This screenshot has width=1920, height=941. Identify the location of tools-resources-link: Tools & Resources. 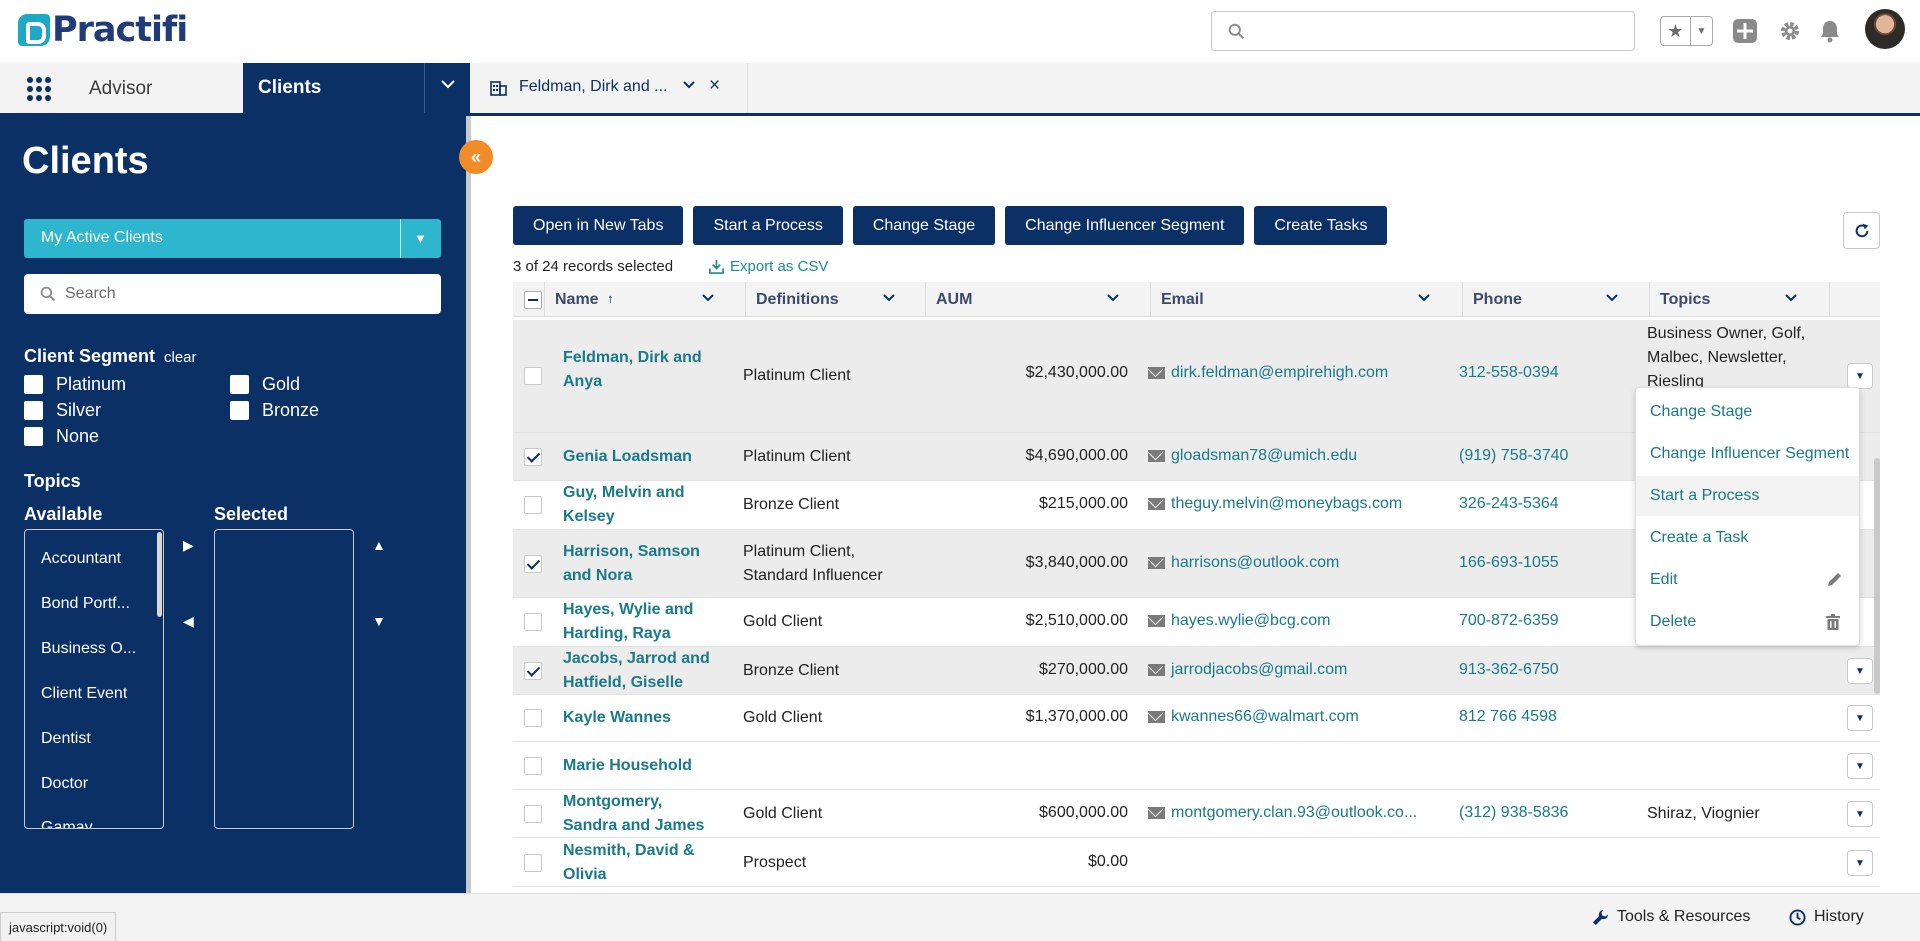
(1671, 917).